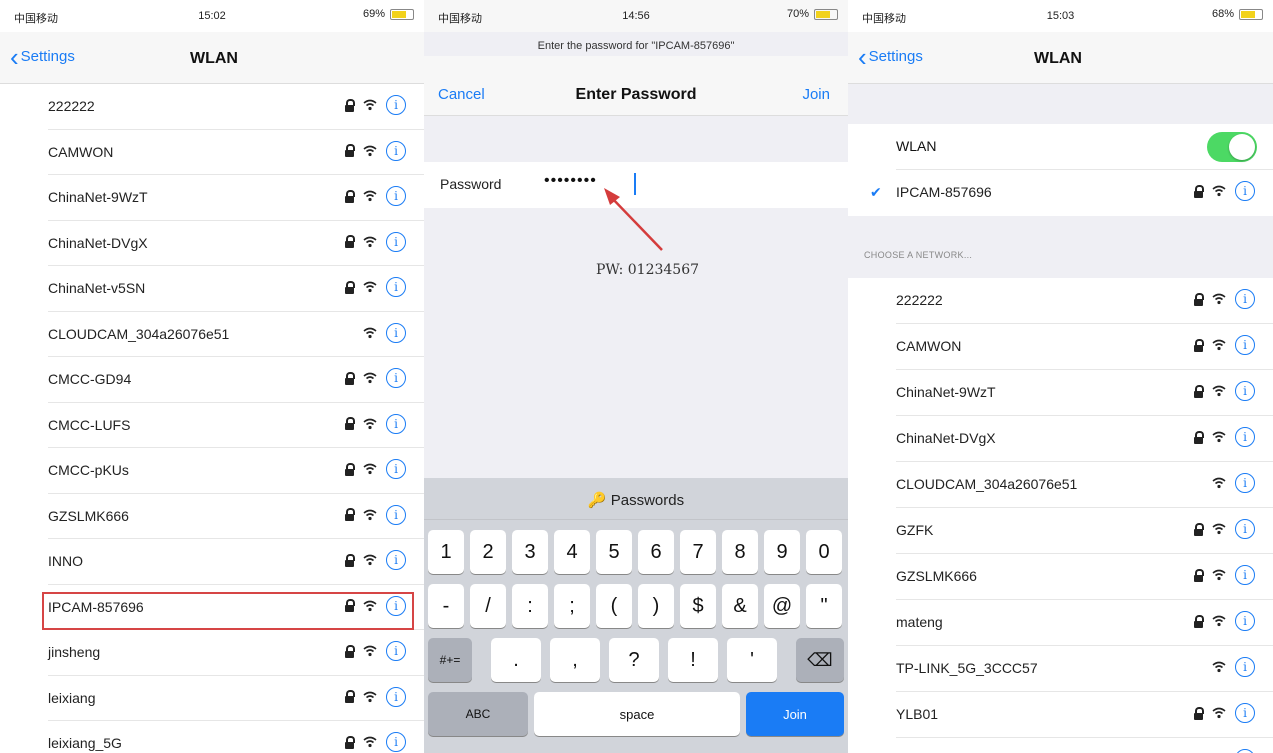  Describe the element at coordinates (212, 380) in the screenshot. I see `network-row: CMCC-GD94 i` at that location.